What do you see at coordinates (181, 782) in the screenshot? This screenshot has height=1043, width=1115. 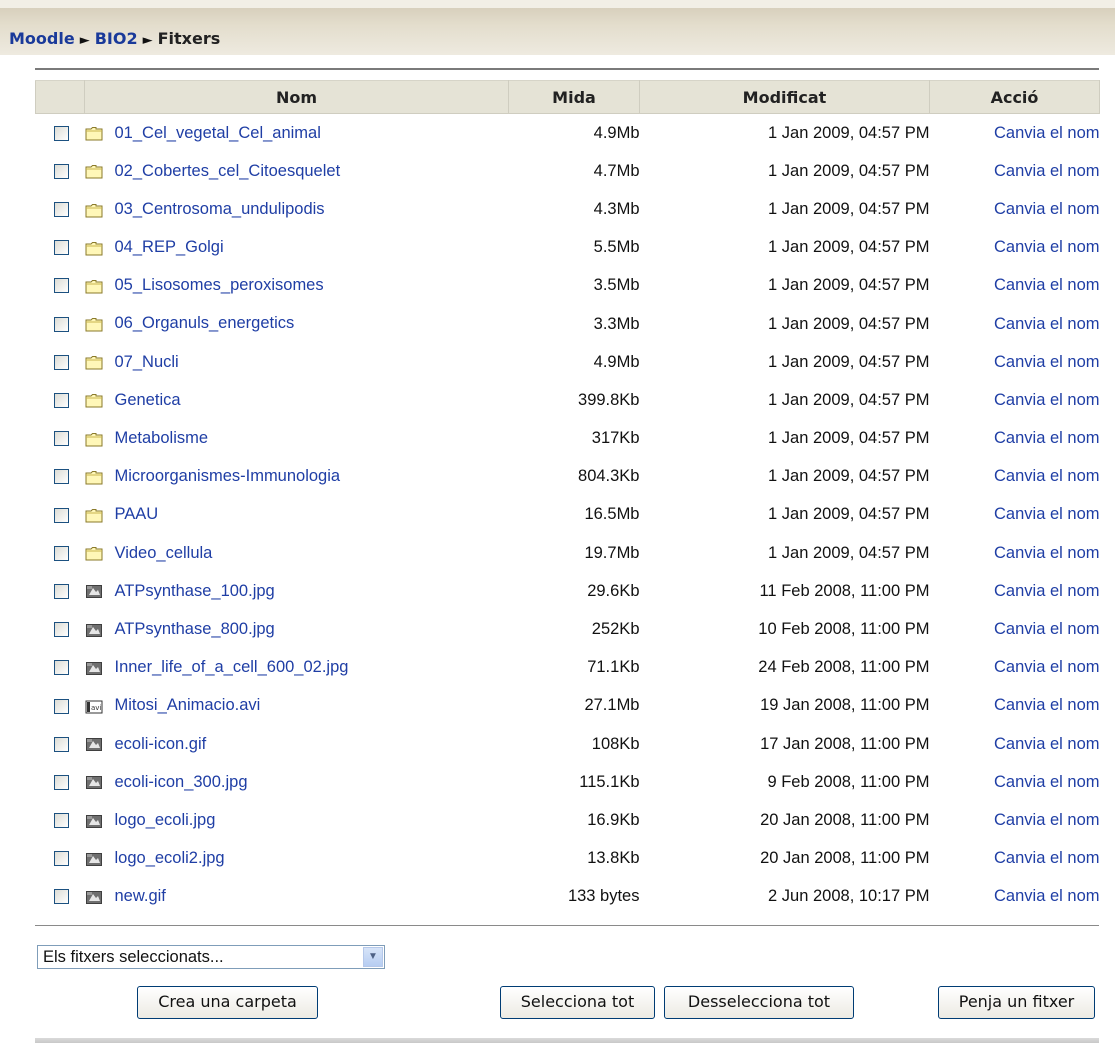 I see `file-link: ecoli-icon_300.jpg` at bounding box center [181, 782].